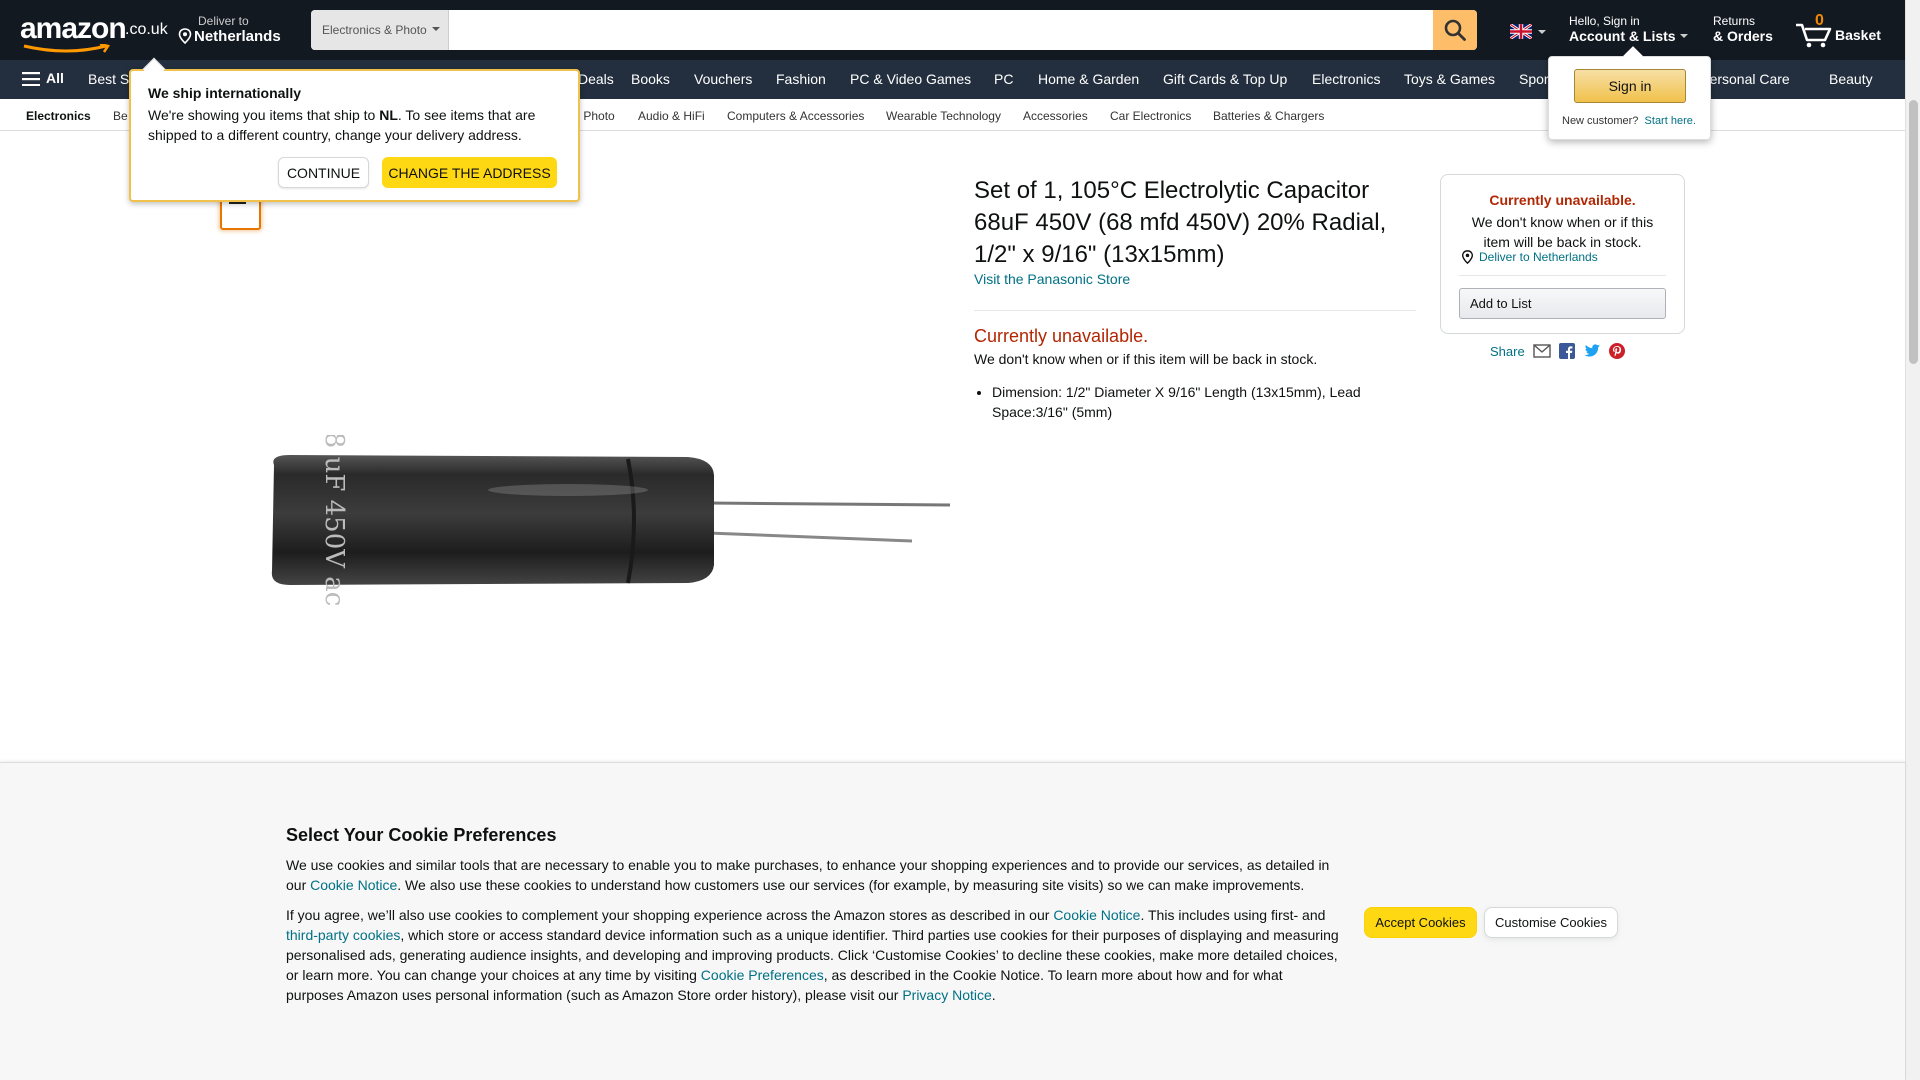 The width and height of the screenshot is (1920, 1080). What do you see at coordinates (1150, 116) in the screenshot?
I see `subnav-item-car-electronics: Car Electronics` at bounding box center [1150, 116].